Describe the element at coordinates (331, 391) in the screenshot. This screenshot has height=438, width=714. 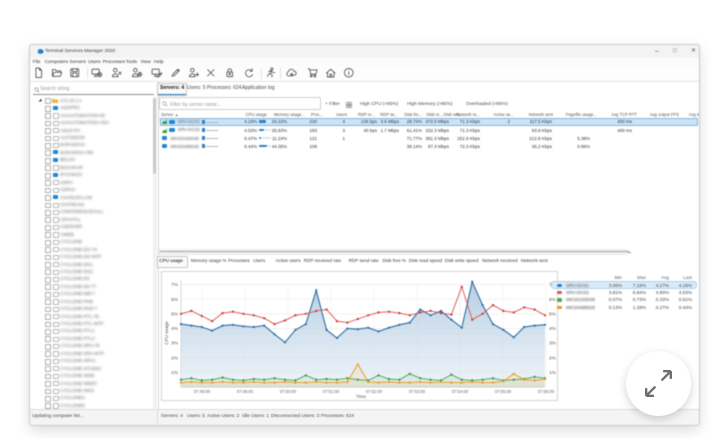
I see `svg-text: 07:51:00` at that location.